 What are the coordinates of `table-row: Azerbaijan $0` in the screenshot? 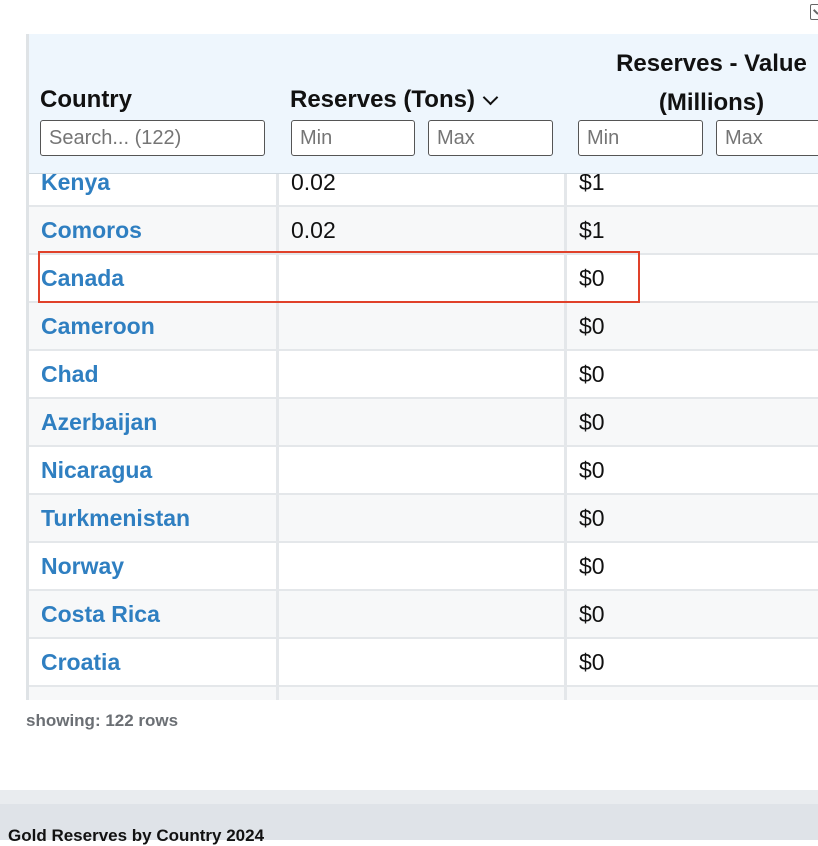 It's located at (423, 423).